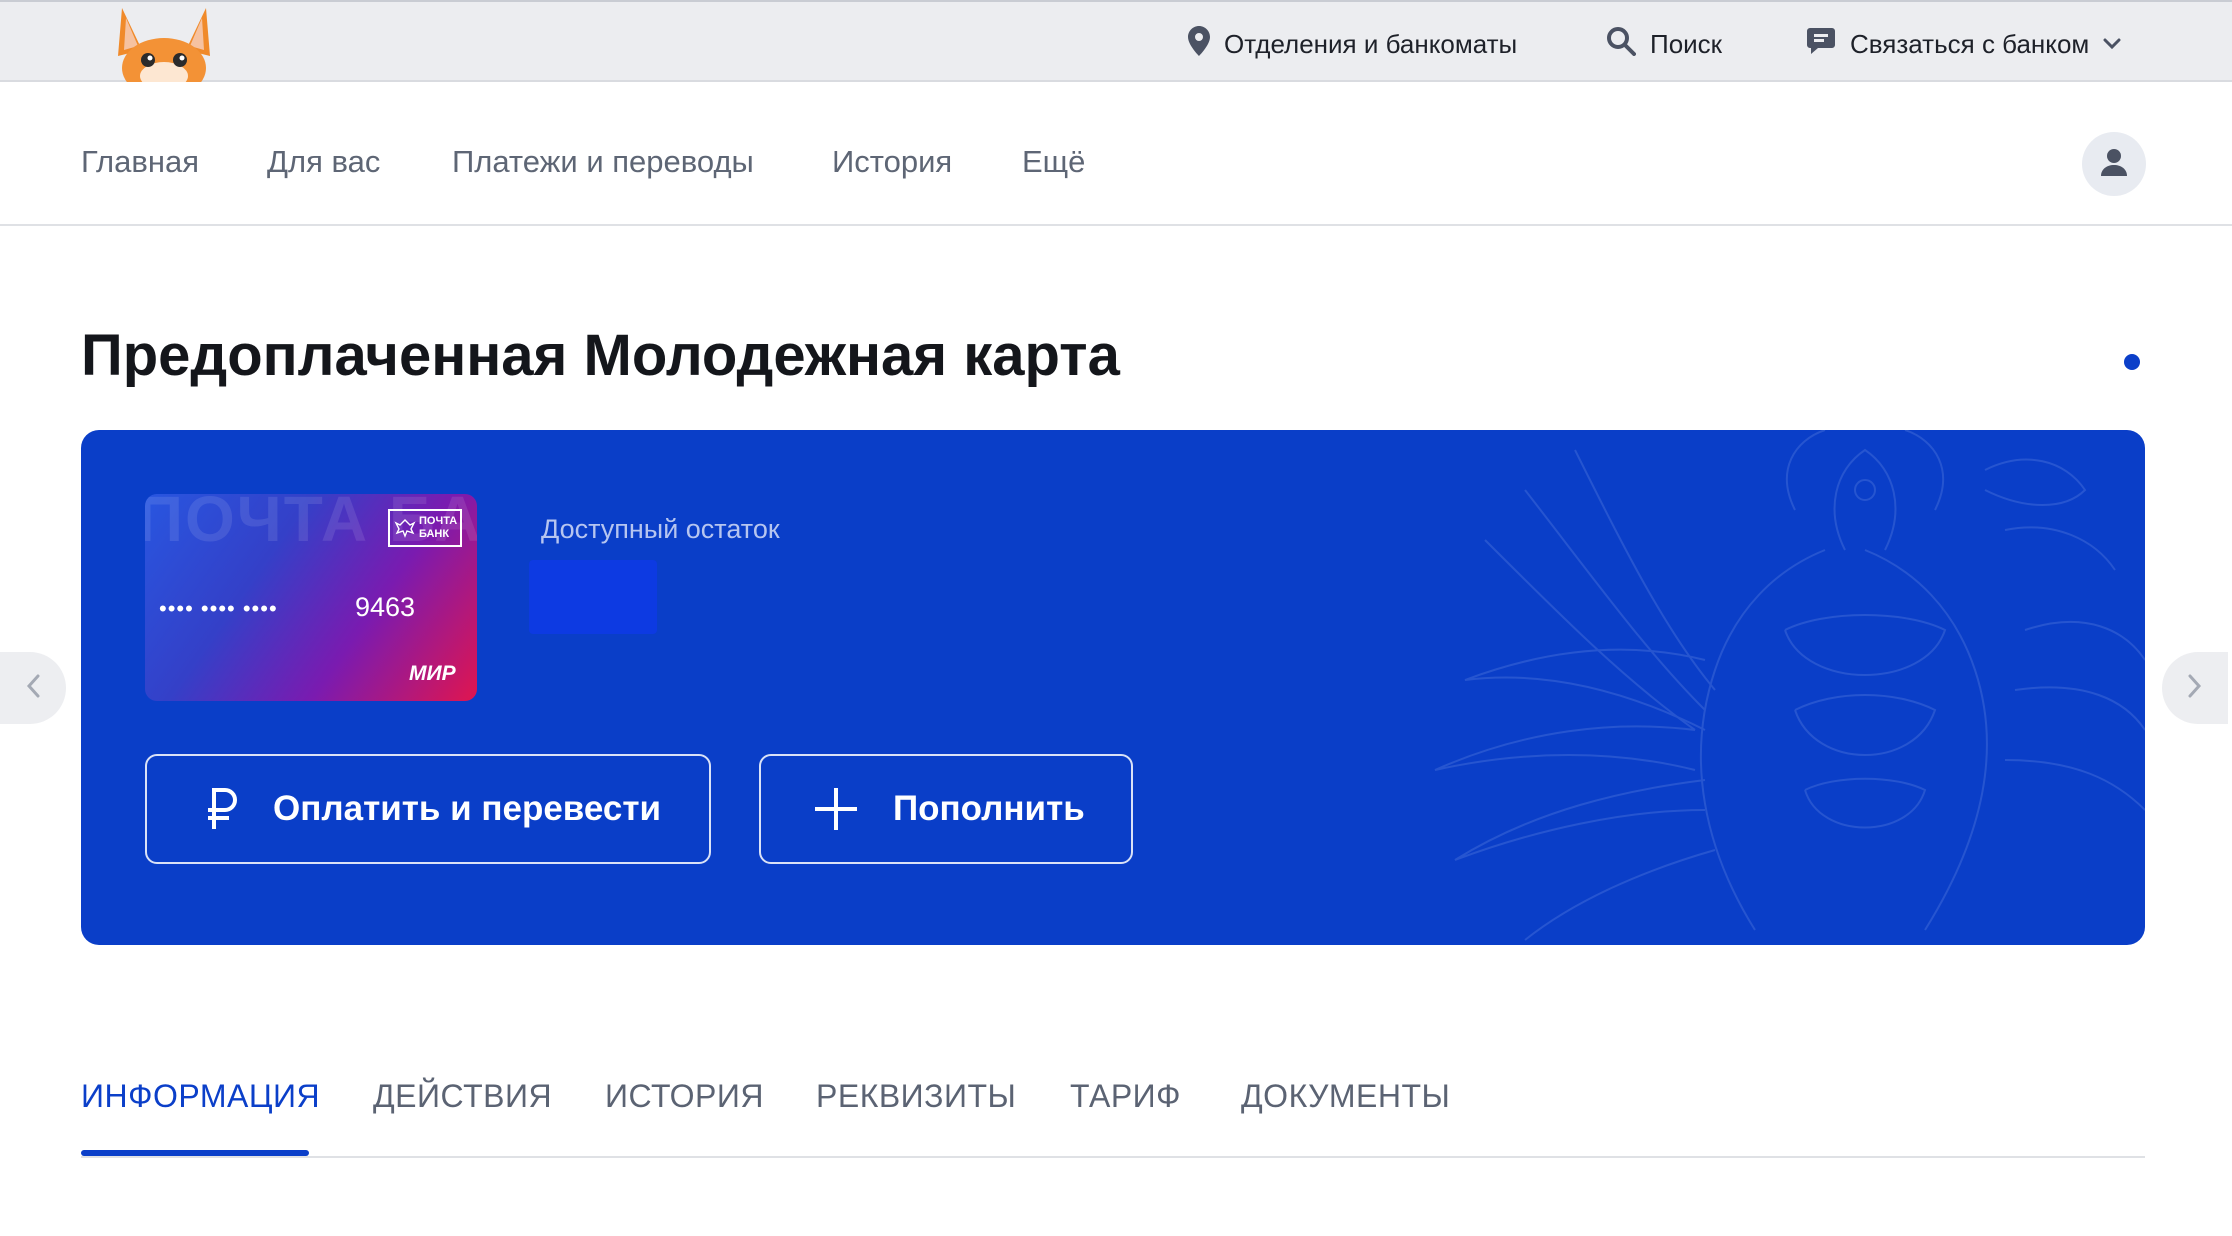 The width and height of the screenshot is (2232, 1236). Describe the element at coordinates (1828, 44) in the screenshot. I see `chat-icon` at that location.